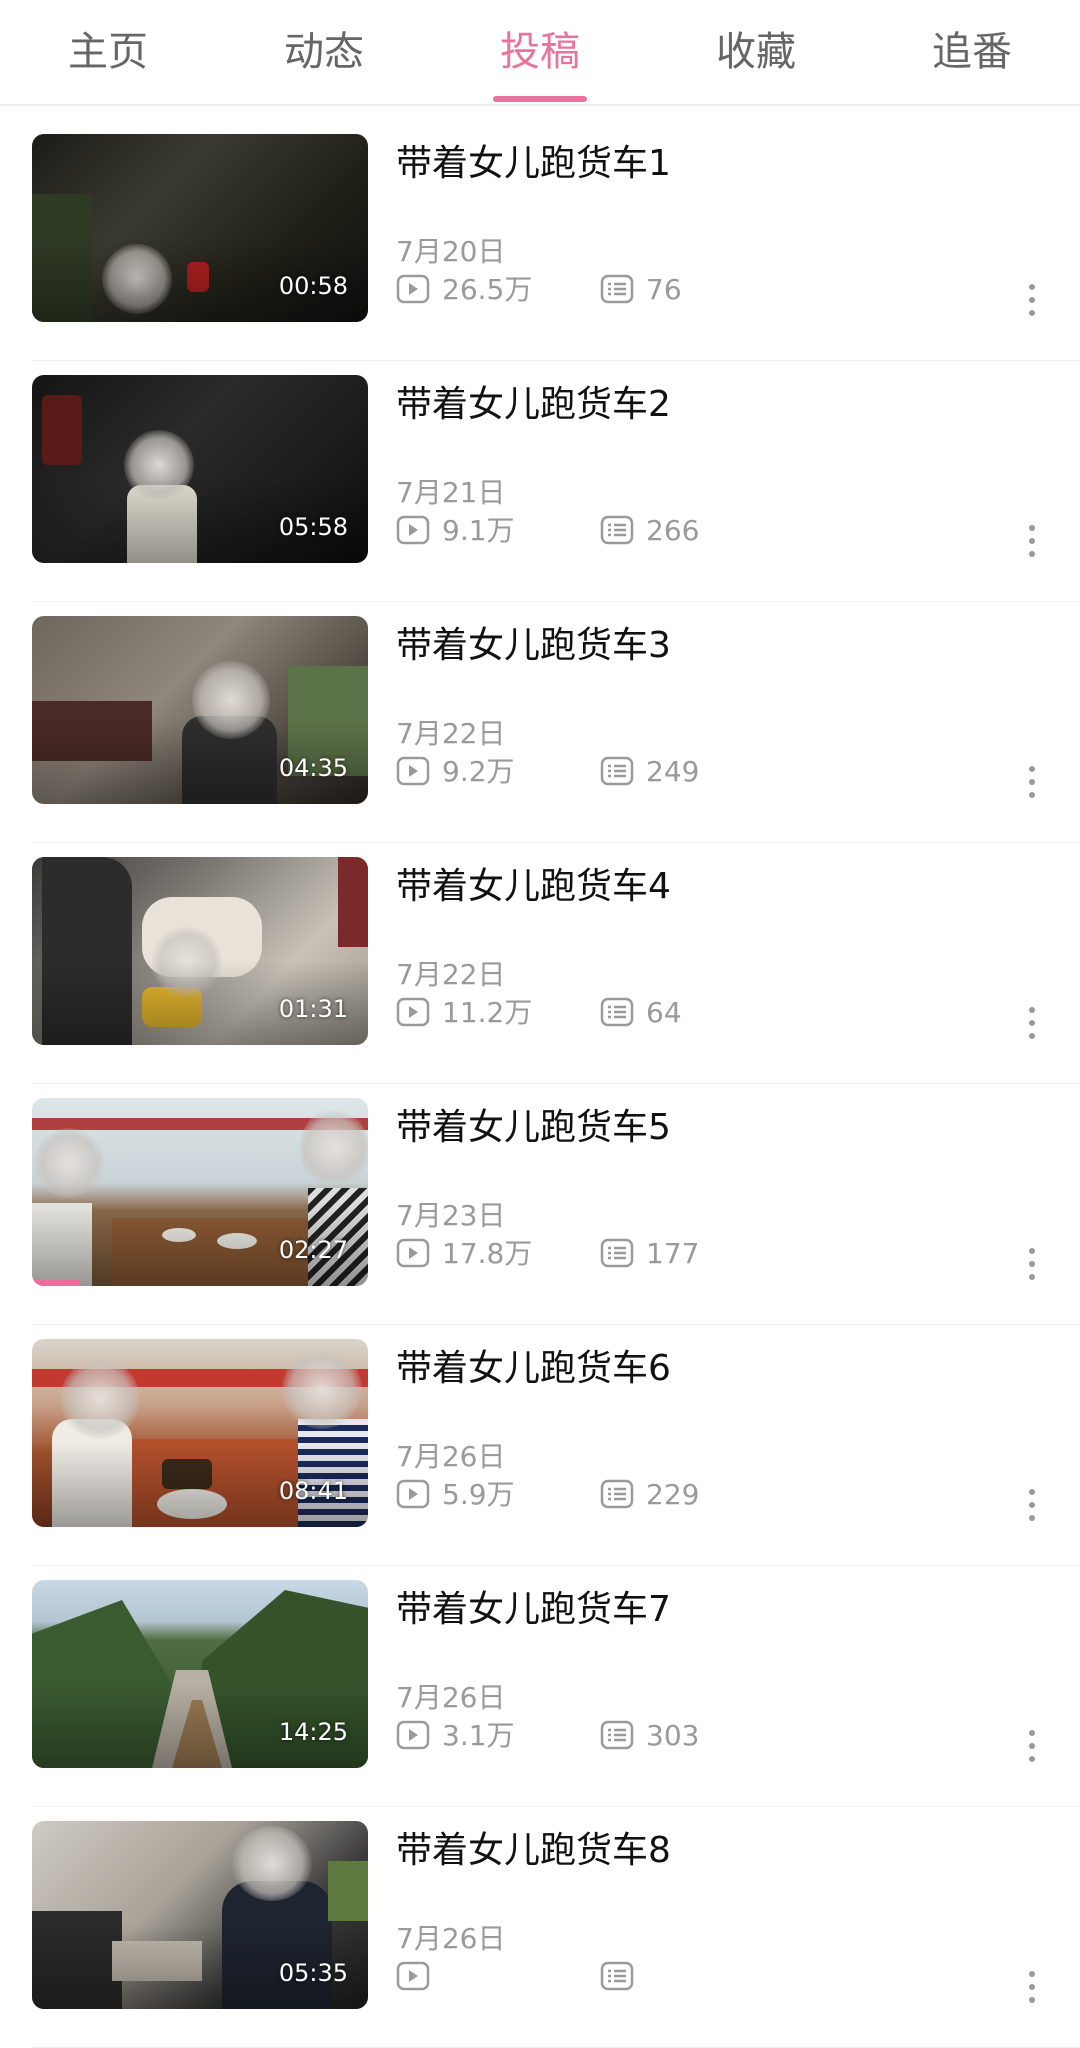 The width and height of the screenshot is (1080, 2048). Describe the element at coordinates (200, 1433) in the screenshot. I see `video-thumbnail: 08:41` at that location.